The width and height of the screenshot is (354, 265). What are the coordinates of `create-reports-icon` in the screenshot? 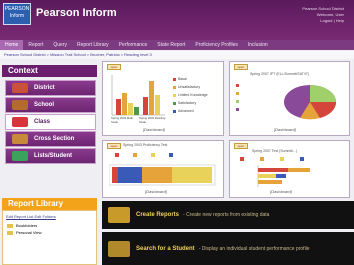 It's located at (119, 215).